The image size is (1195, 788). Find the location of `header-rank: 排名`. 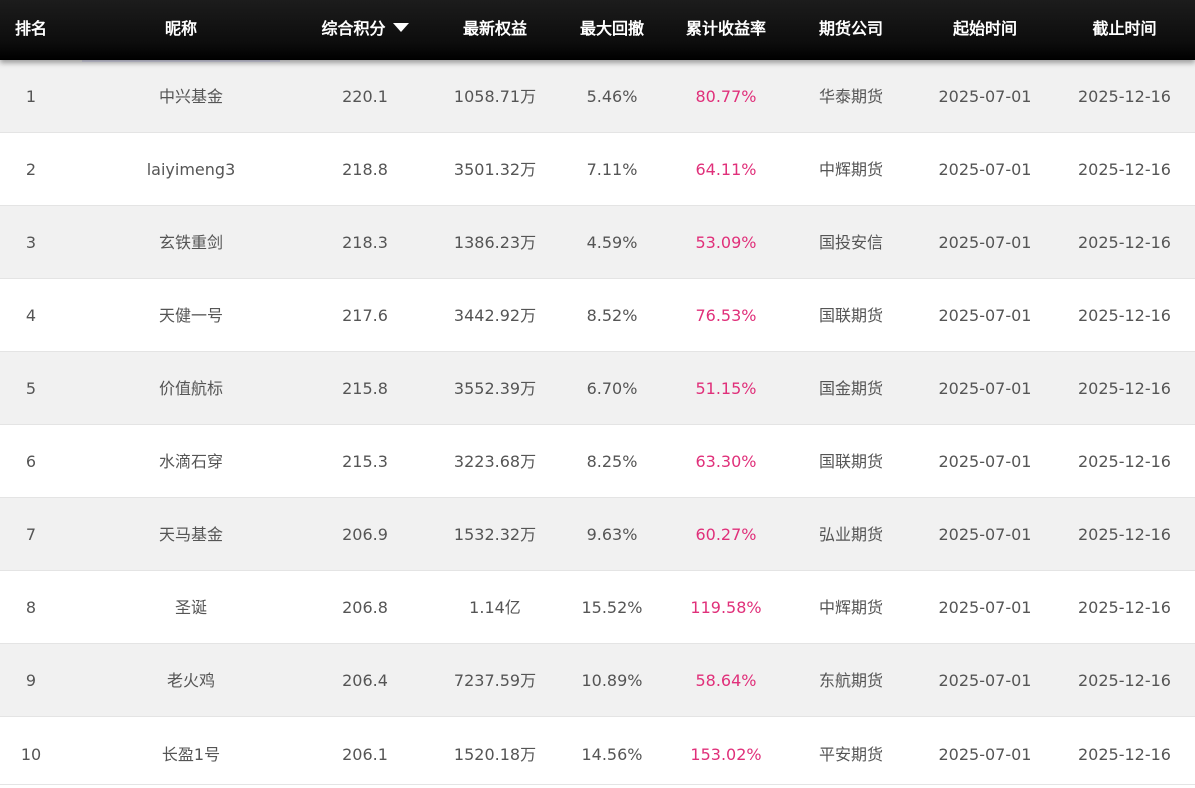

header-rank: 排名 is located at coordinates (30, 28).